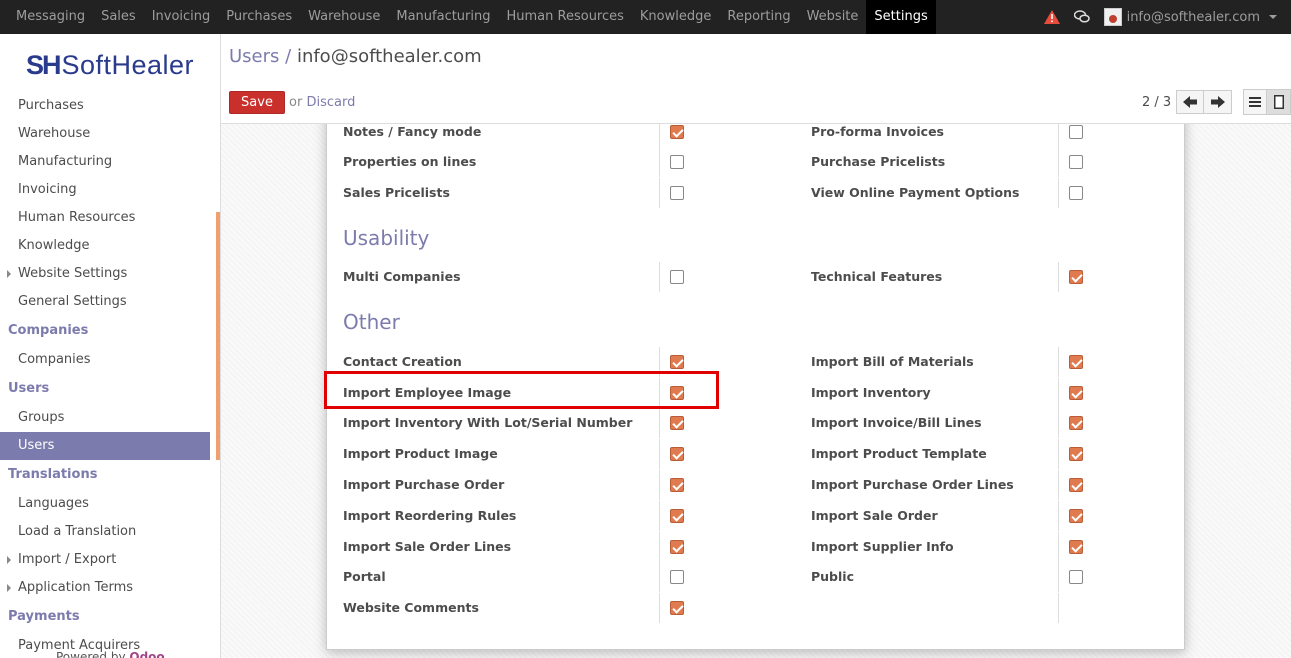  I want to click on field-label-contact-creation: Contact Creation, so click(402, 361).